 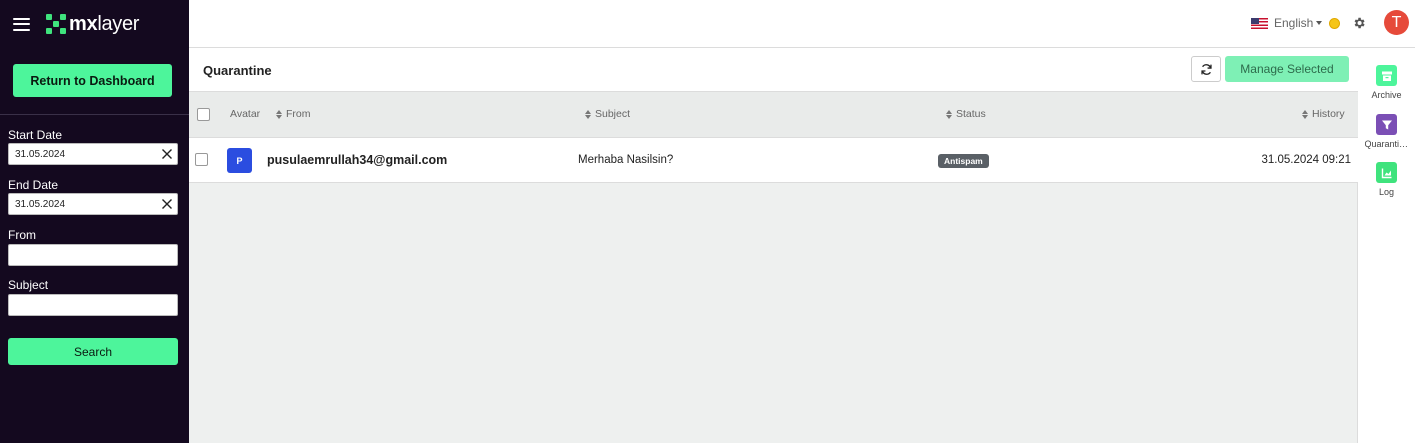 What do you see at coordinates (201, 159) in the screenshot?
I see `row-checkbox` at bounding box center [201, 159].